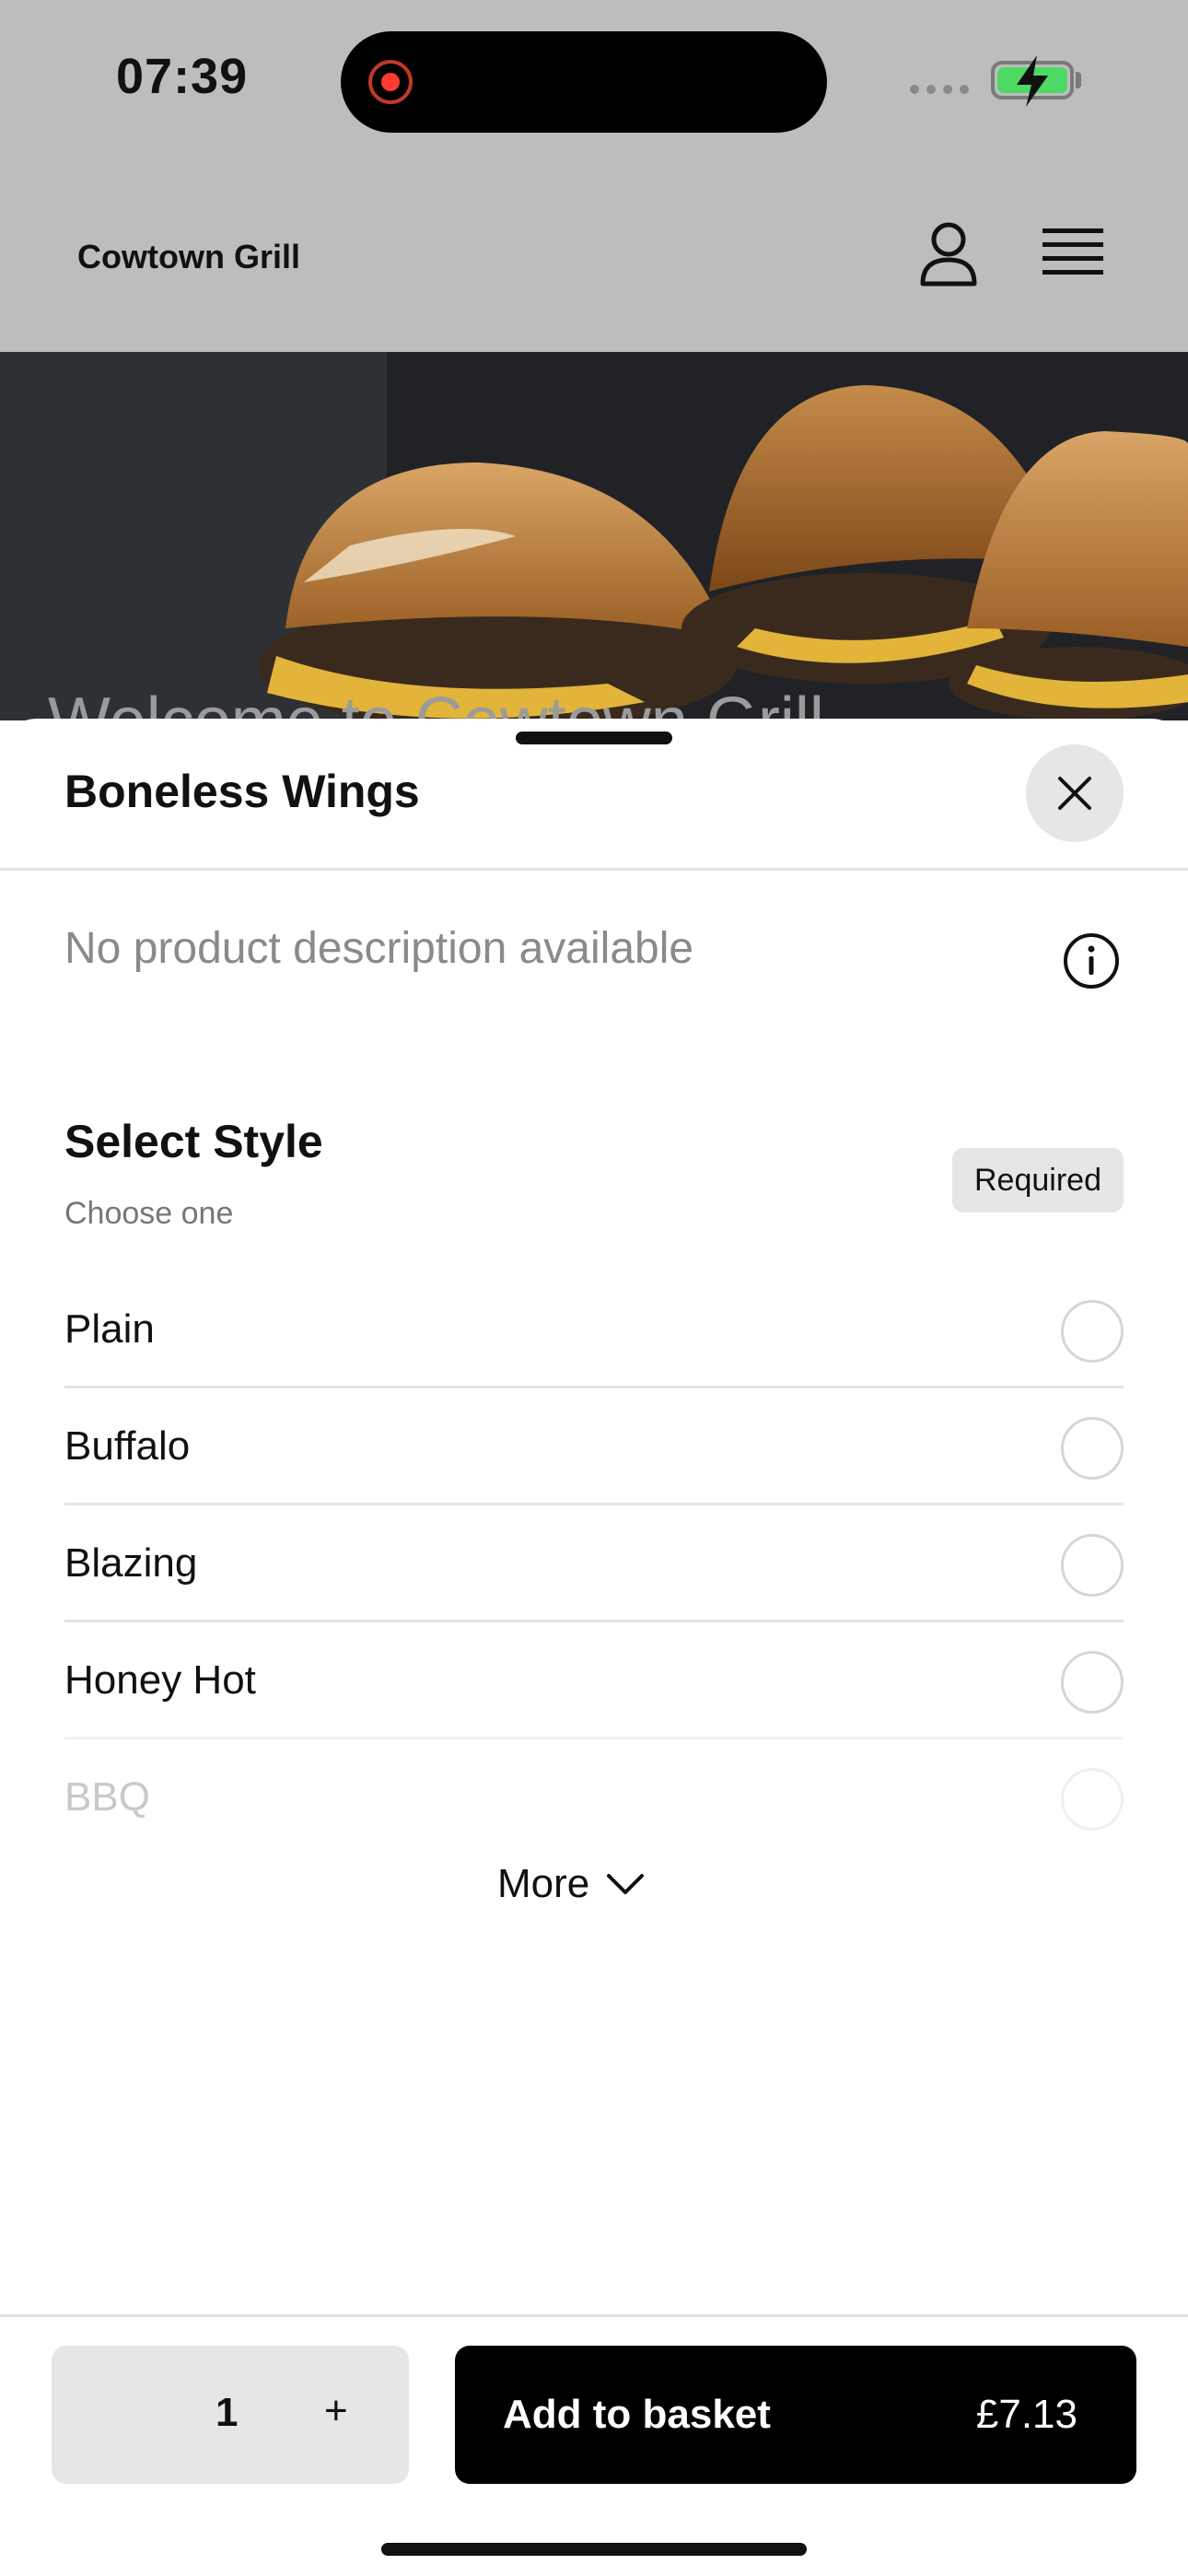  What do you see at coordinates (637, 2414) in the screenshot?
I see `add-to-basket-label: Add to basket` at bounding box center [637, 2414].